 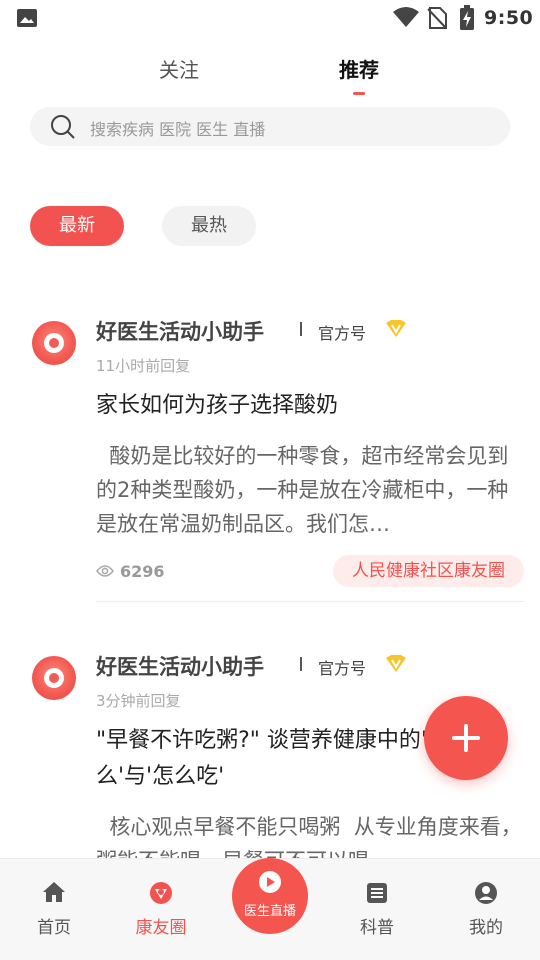 What do you see at coordinates (54, 909) in the screenshot?
I see `nav-home: 首页` at bounding box center [54, 909].